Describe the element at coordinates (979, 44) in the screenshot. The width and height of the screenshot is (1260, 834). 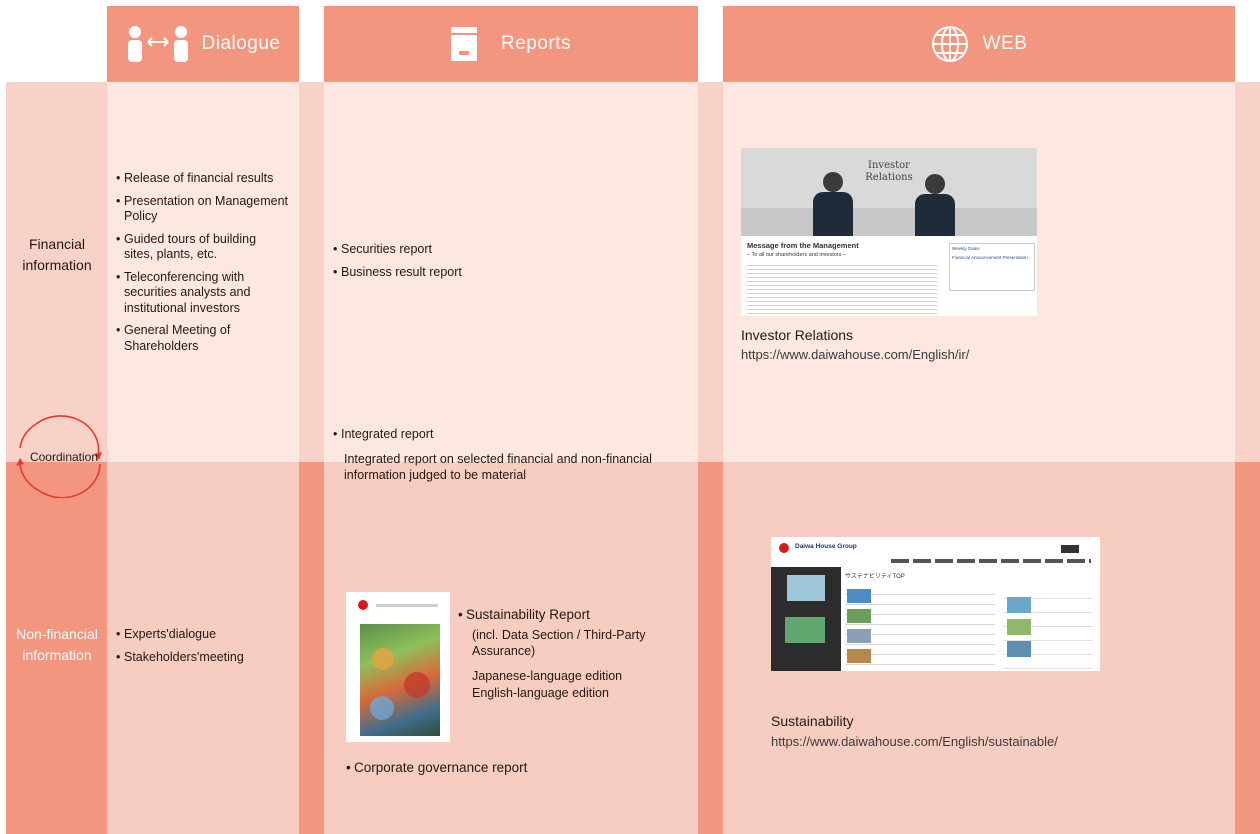
I see `web-header: WEB` at that location.